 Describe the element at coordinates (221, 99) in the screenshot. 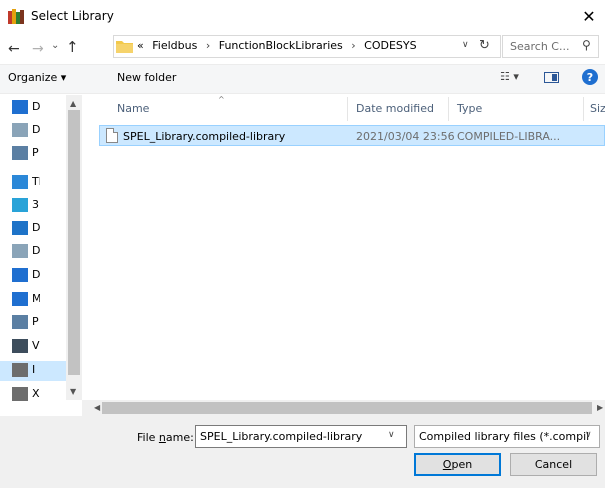

I see `sort-ascending-icon: ^` at that location.